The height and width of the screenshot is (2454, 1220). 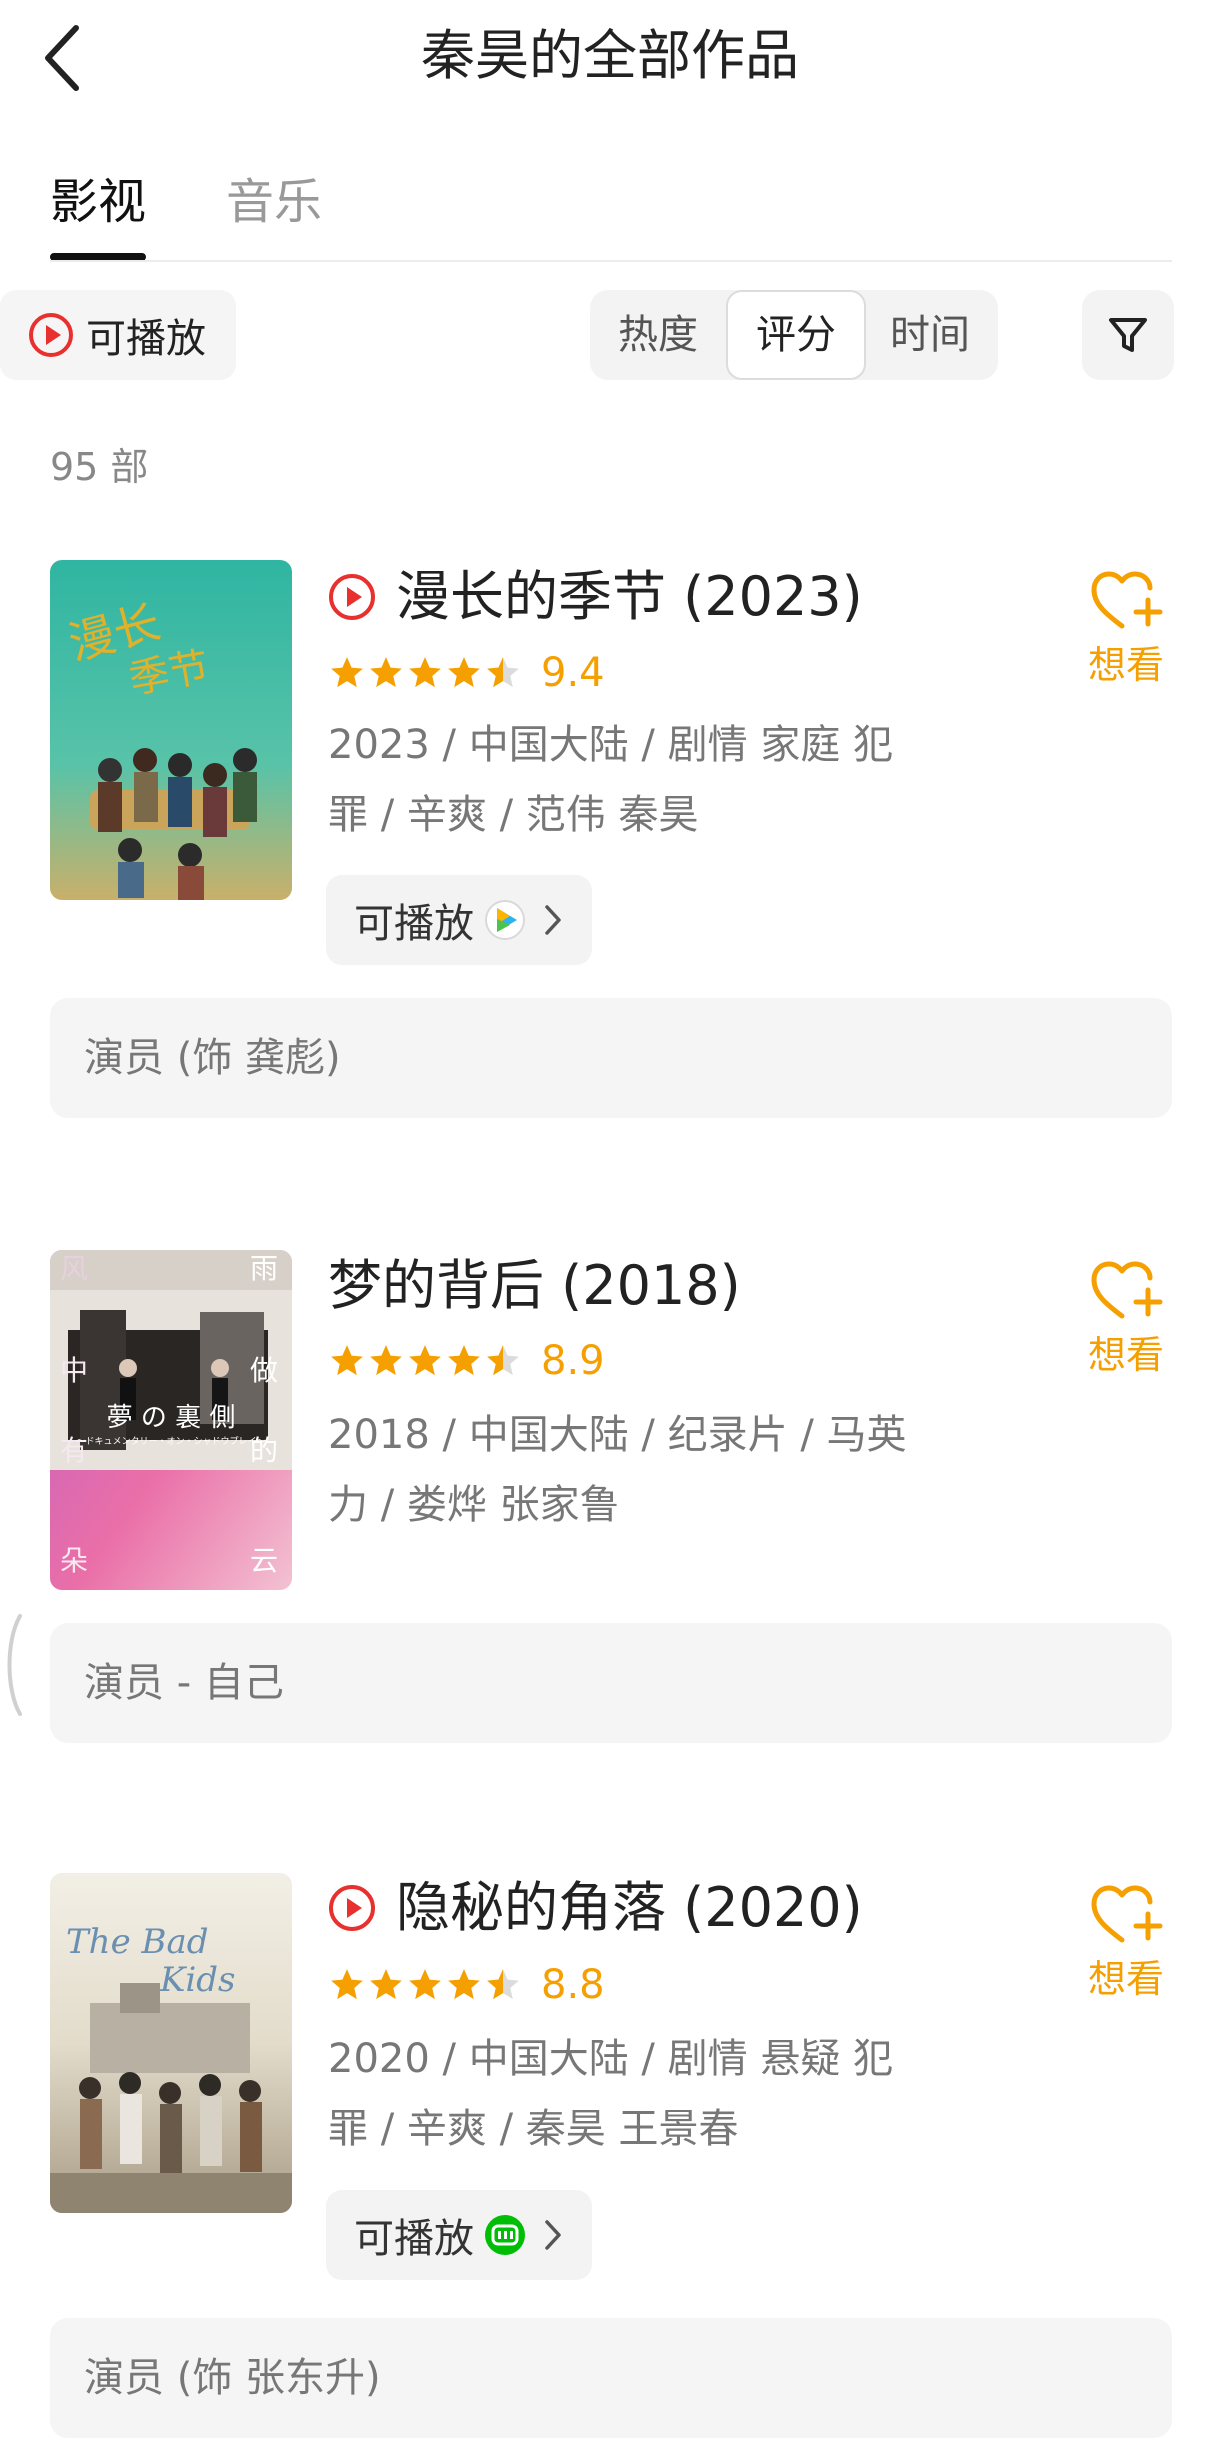 What do you see at coordinates (74, 1370) in the screenshot?
I see `poster-glyph: 中` at bounding box center [74, 1370].